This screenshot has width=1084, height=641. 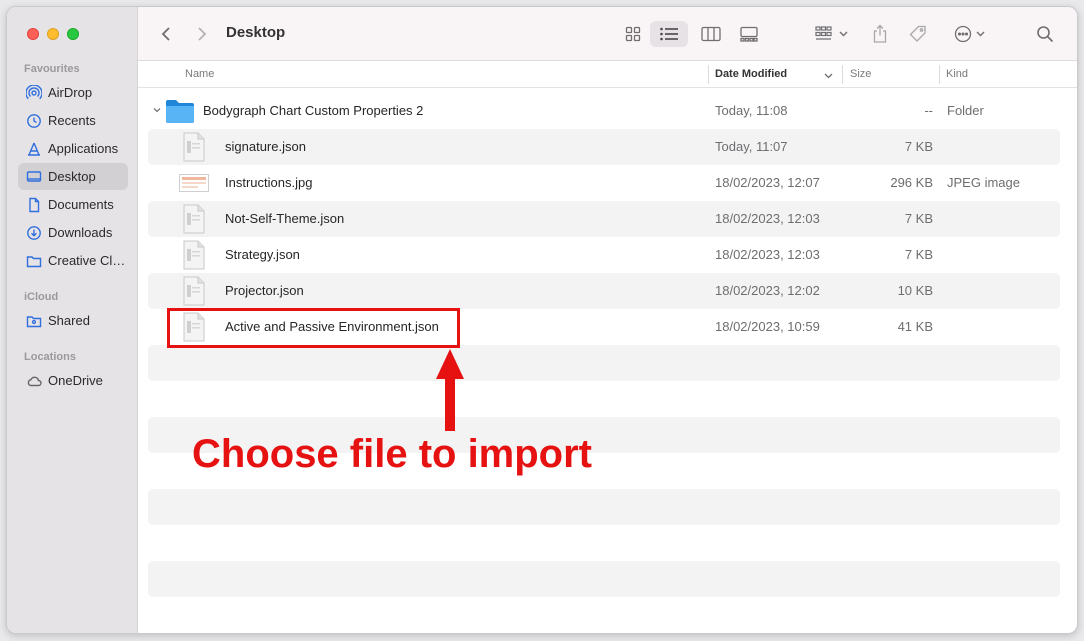 I want to click on list-icon, so click(x=669, y=34).